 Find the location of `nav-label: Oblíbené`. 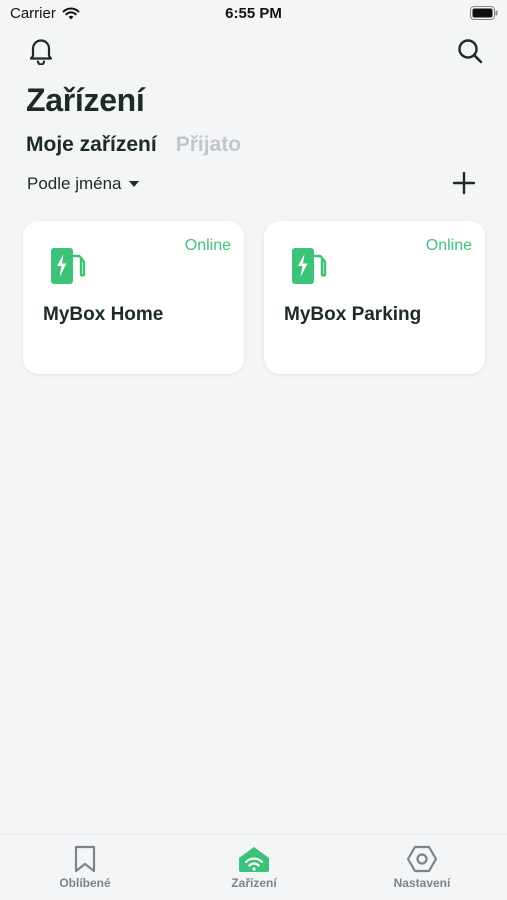

nav-label: Oblíbené is located at coordinates (85, 883).